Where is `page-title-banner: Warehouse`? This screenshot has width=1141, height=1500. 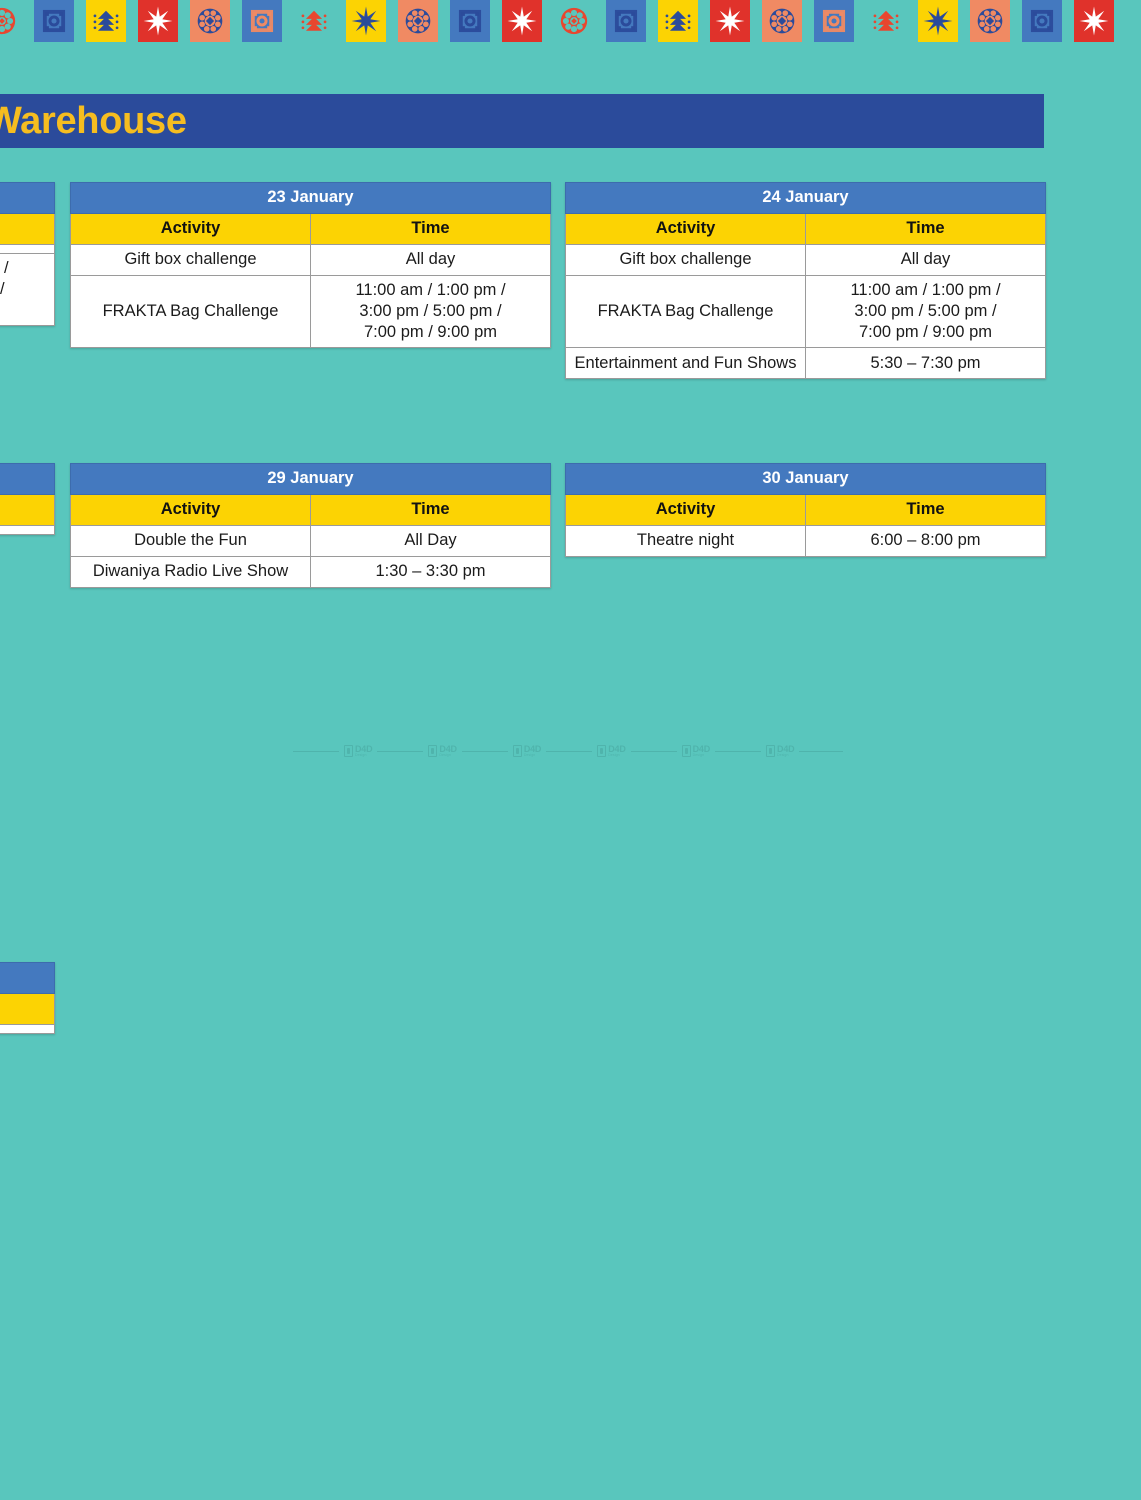 page-title-banner: Warehouse is located at coordinates (522, 121).